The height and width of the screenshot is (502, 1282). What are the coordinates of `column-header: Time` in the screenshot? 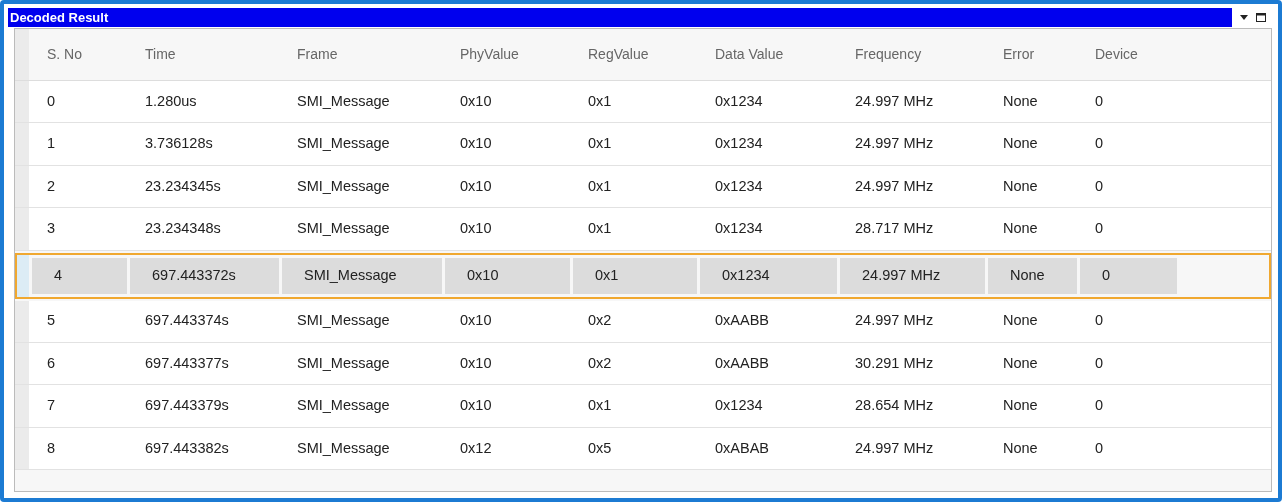 It's located at (203, 54).